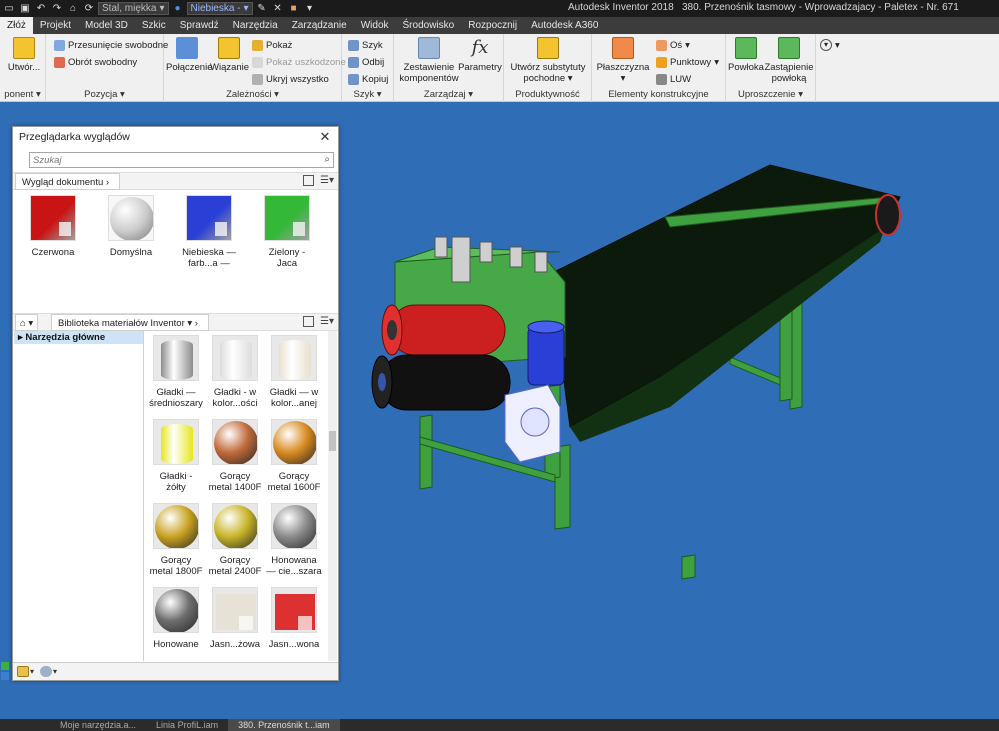 The width and height of the screenshot is (999, 731). What do you see at coordinates (176, 372) in the screenshot?
I see `material-swatch: Gładki — średnioszary` at bounding box center [176, 372].